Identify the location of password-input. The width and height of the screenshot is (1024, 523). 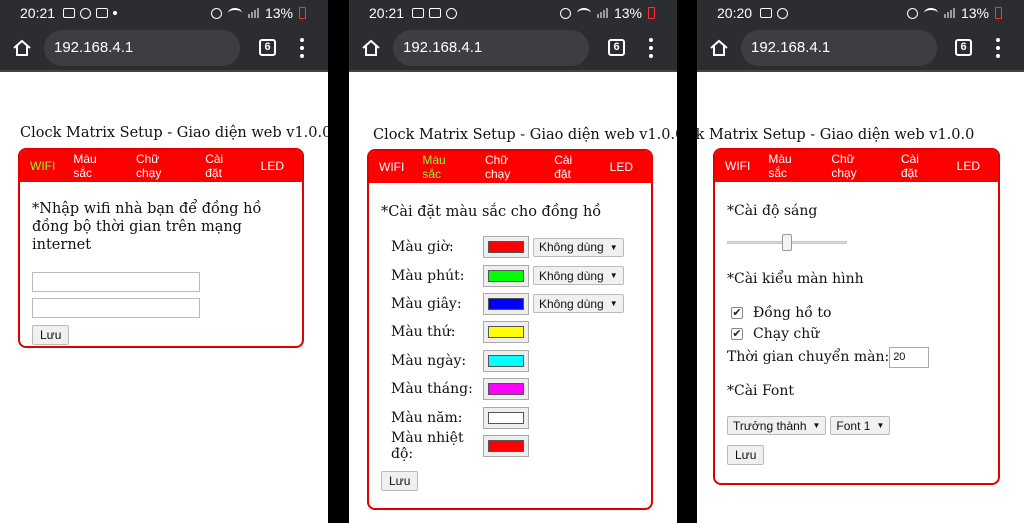
(116, 308).